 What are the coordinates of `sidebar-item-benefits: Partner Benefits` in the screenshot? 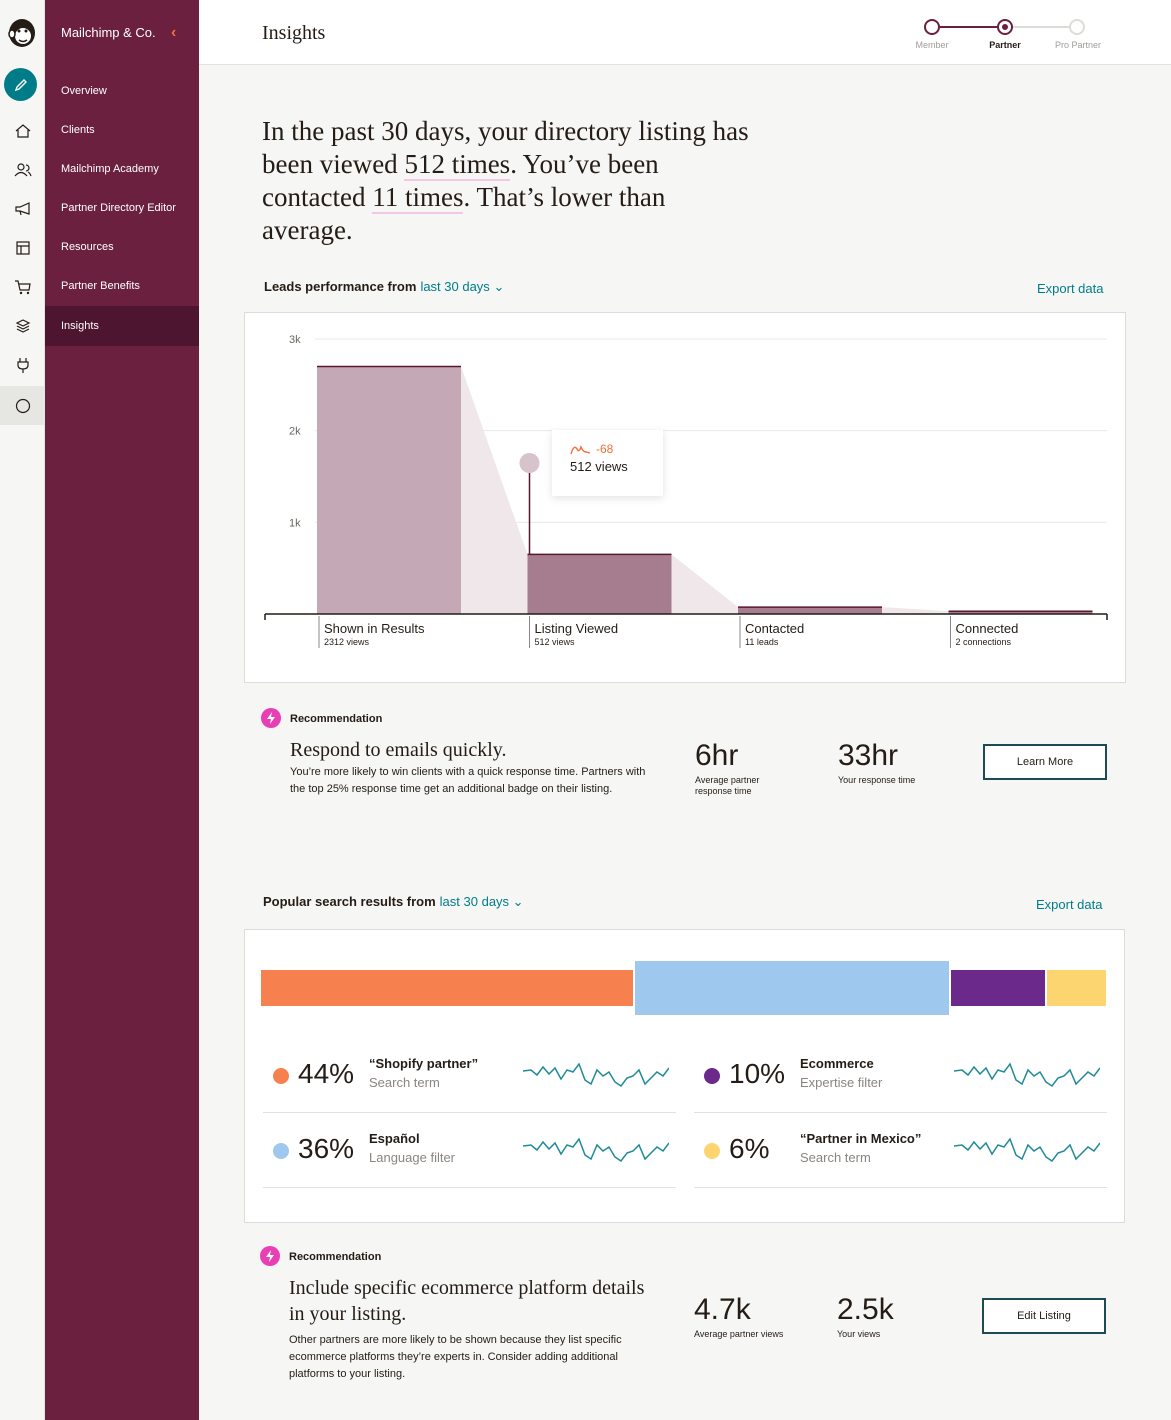 It's located at (122, 286).